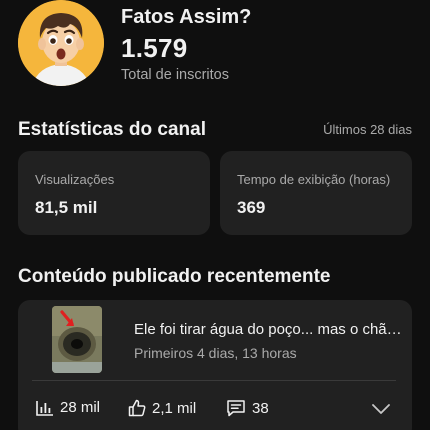 The image size is (430, 430). I want to click on avatar-illustration, so click(61, 43).